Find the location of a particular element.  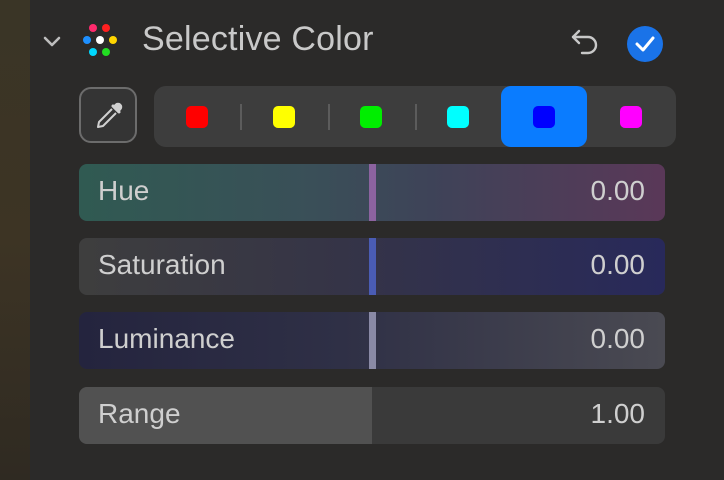

saturation-slider: Saturation 0.00 is located at coordinates (372, 266).